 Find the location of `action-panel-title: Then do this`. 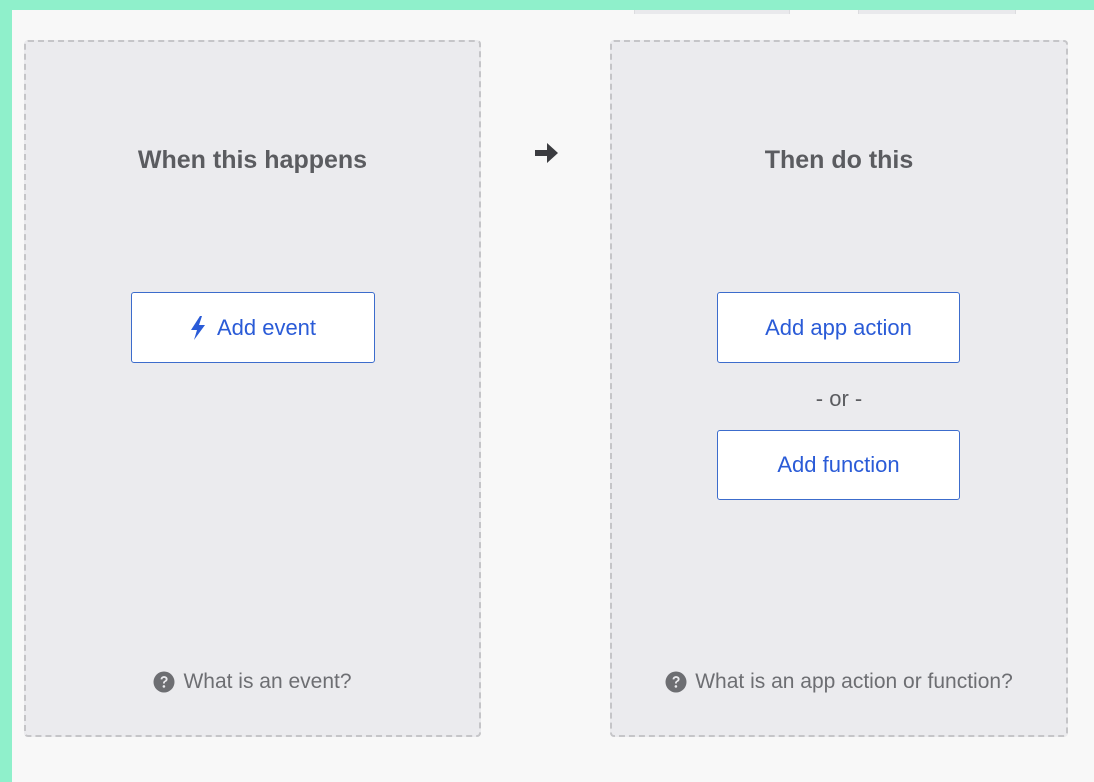

action-panel-title: Then do this is located at coordinates (839, 160).